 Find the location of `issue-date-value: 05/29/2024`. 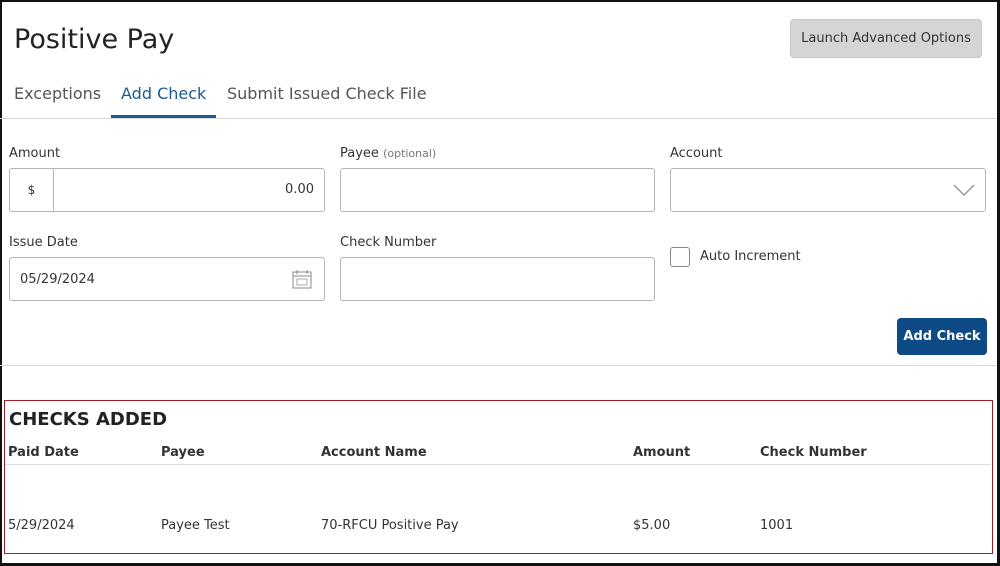

issue-date-value: 05/29/2024 is located at coordinates (57, 279).